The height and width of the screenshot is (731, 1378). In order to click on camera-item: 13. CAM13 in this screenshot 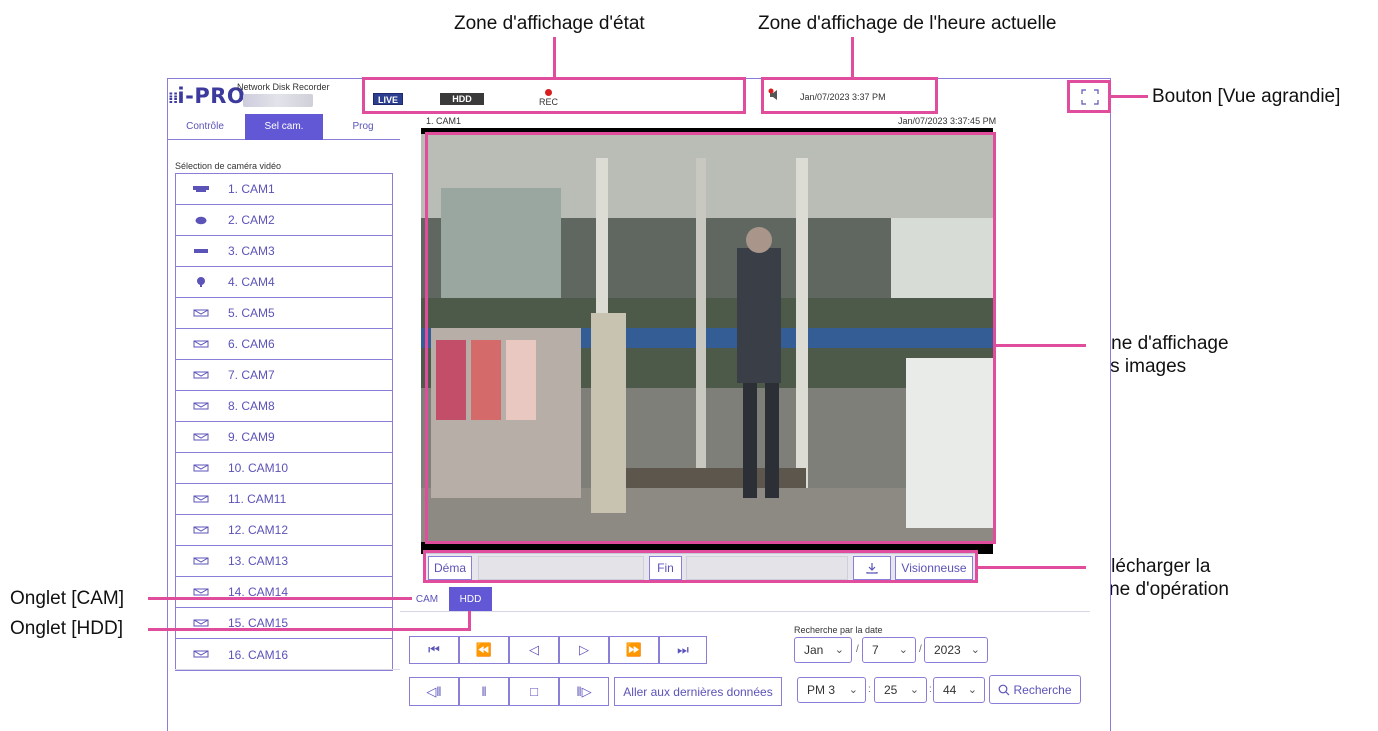, I will do `click(284, 561)`.